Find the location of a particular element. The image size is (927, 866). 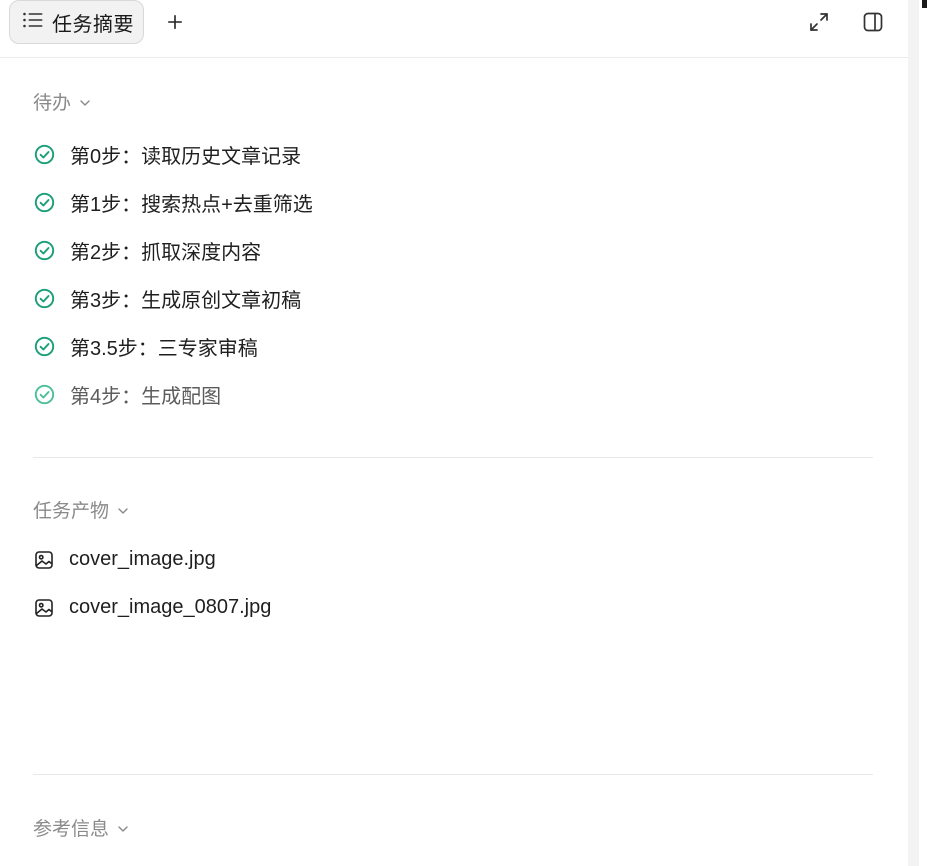

add-tab-button is located at coordinates (175, 22).